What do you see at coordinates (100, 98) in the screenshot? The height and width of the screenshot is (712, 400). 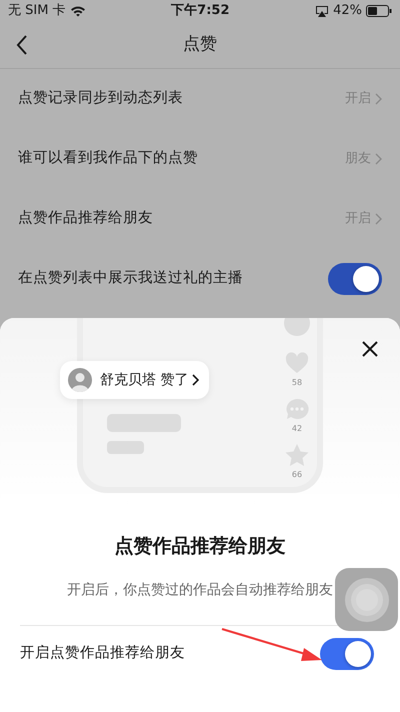 I see `setting-label: 点赞记录同步到动态列表` at bounding box center [100, 98].